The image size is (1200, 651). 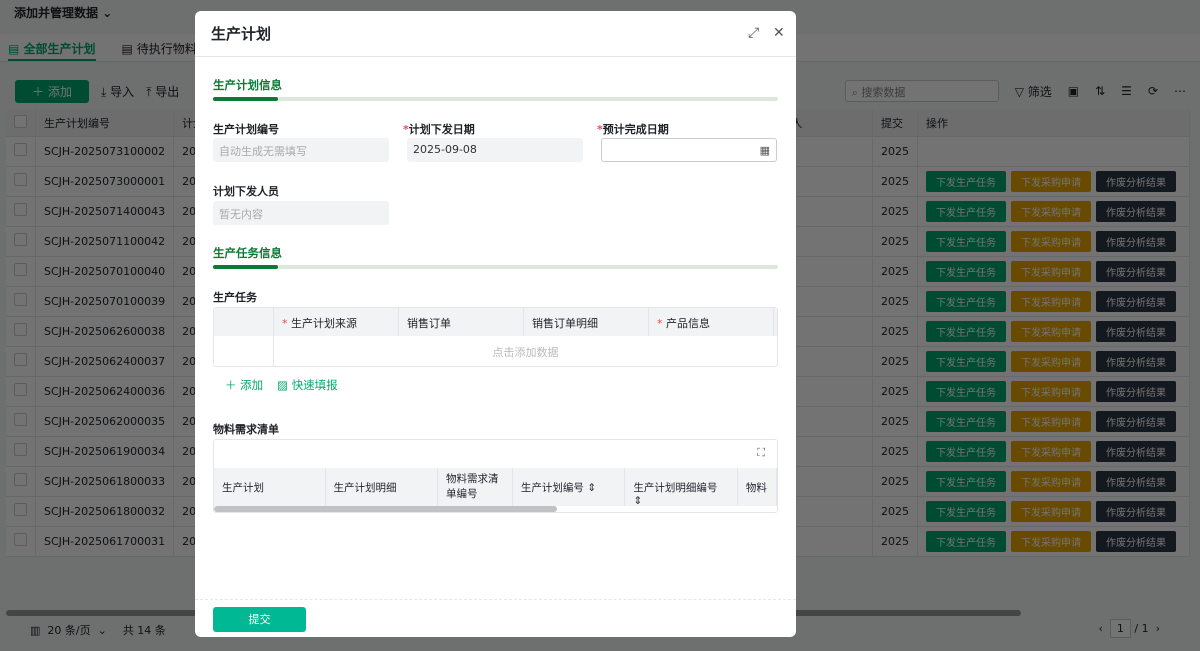 I want to click on code-label: 生产计划编号, so click(x=246, y=129).